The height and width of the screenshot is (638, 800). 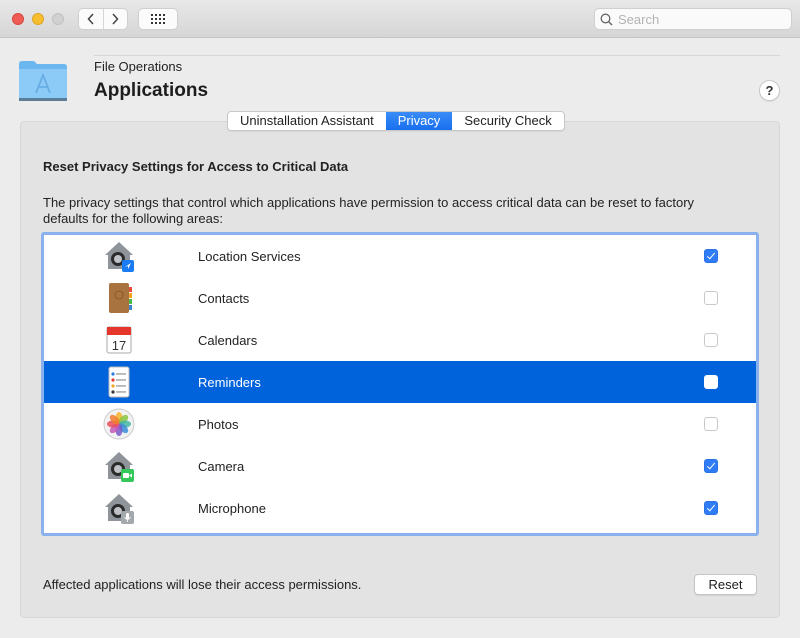 I want to click on page-subtitle: File Operations, so click(x=138, y=66).